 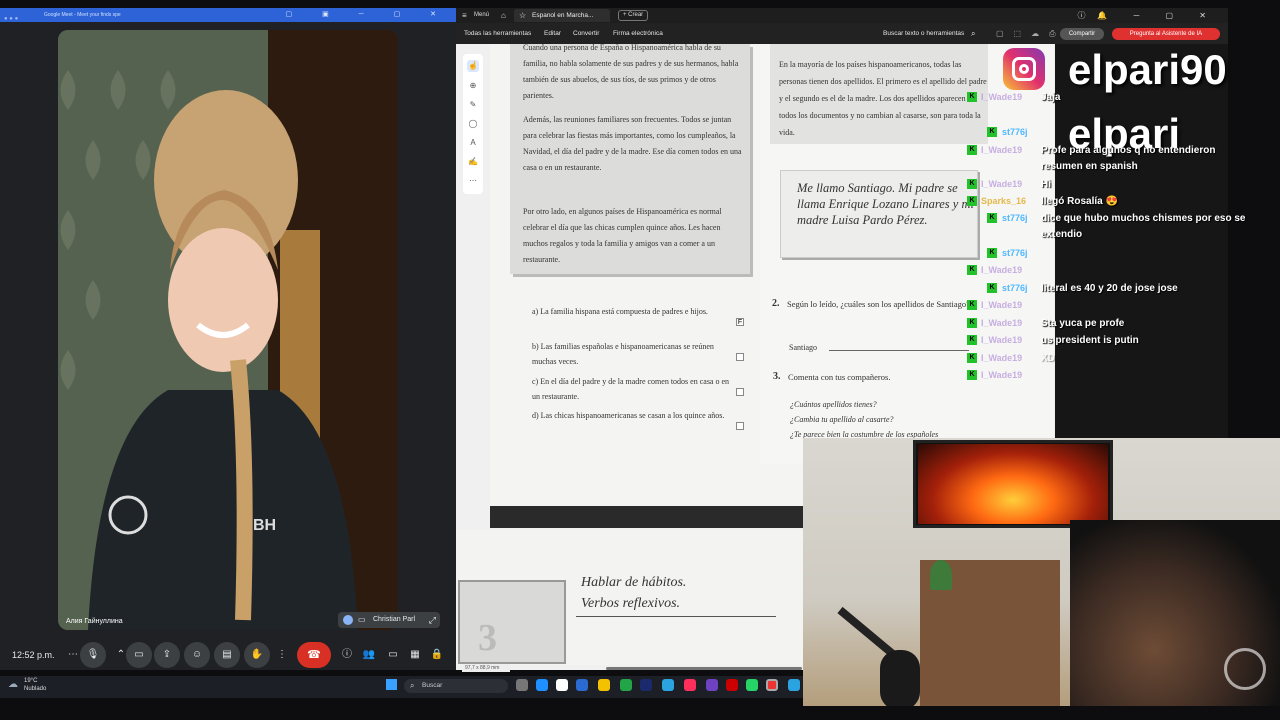 I want to click on lasso-tool-icon: ◯, so click(x=473, y=124).